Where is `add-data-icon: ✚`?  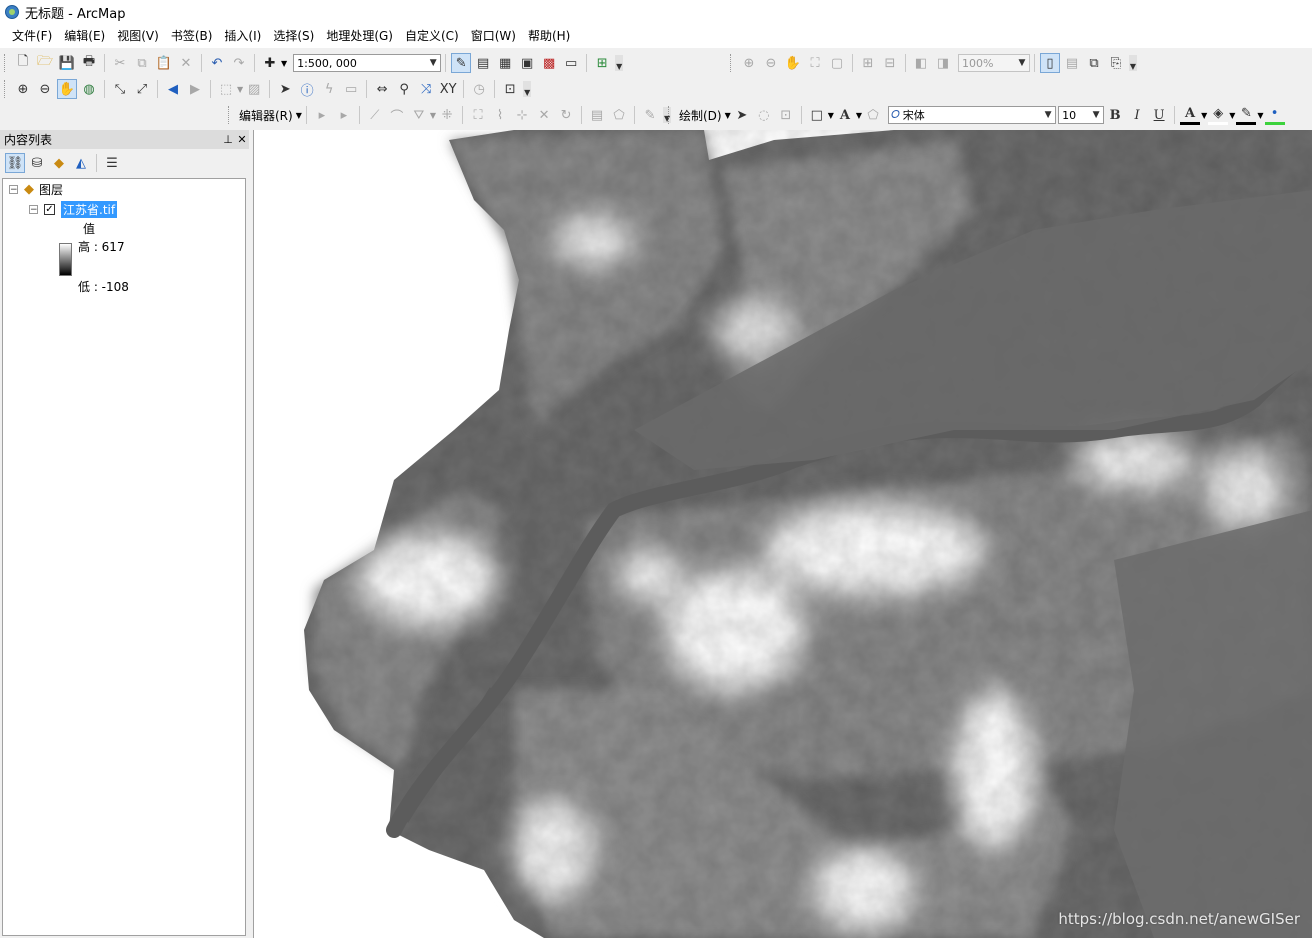 add-data-icon: ✚ is located at coordinates (270, 63).